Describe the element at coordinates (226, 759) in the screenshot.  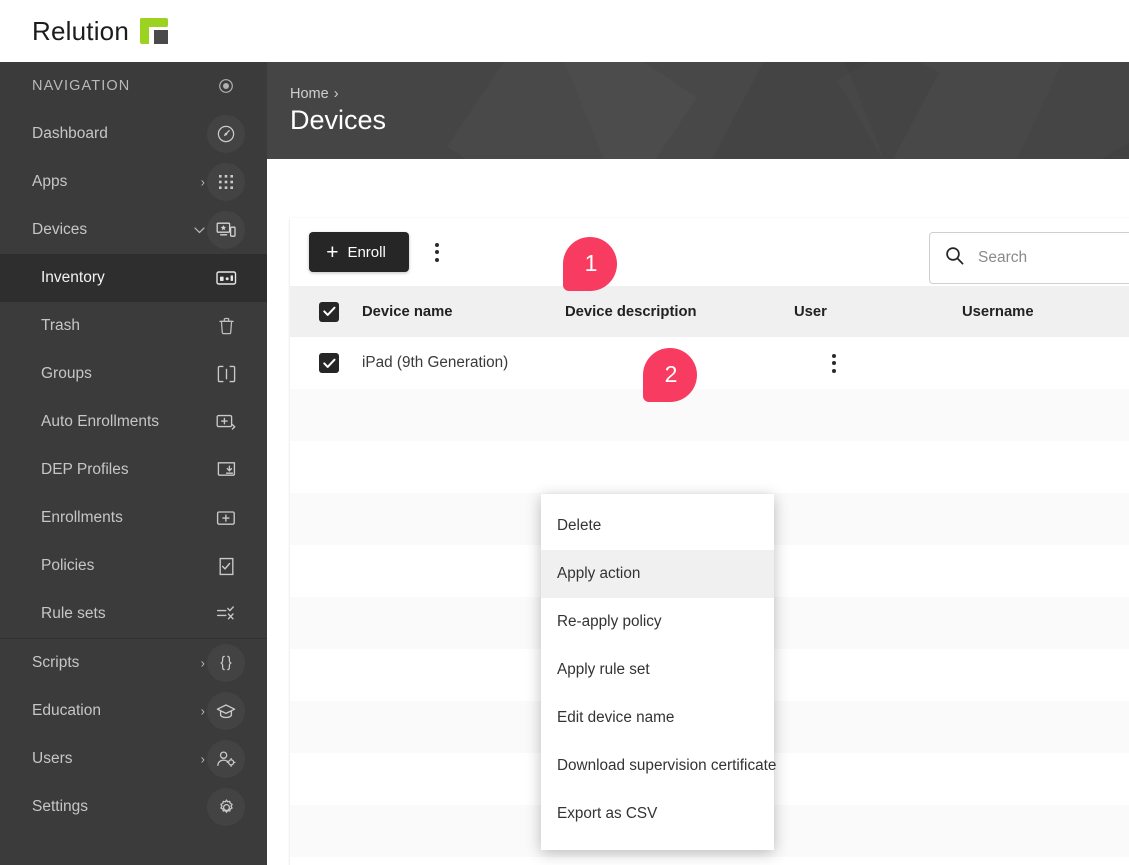
I see `user-settings-icon` at that location.